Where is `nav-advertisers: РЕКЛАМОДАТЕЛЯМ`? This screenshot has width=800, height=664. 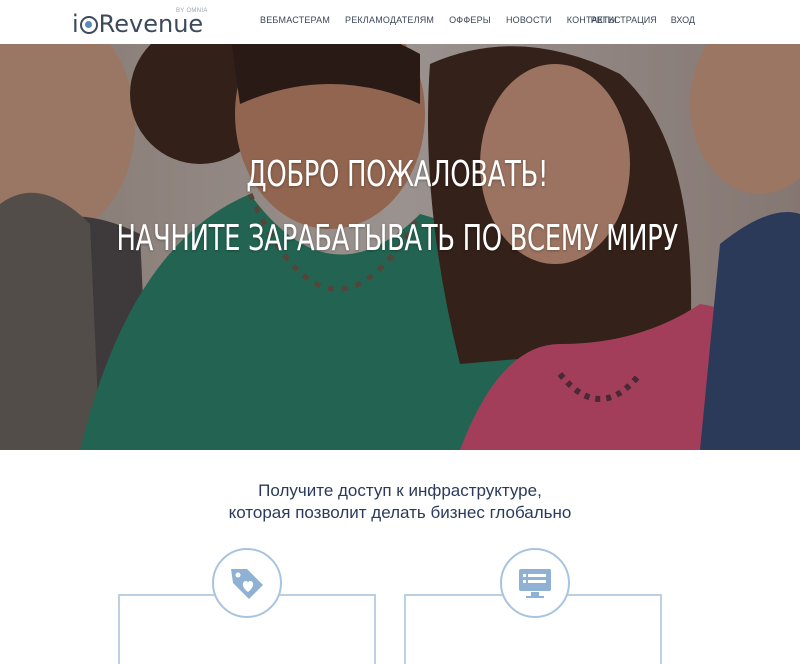 nav-advertisers: РЕКЛАМОДАТЕЛЯМ is located at coordinates (389, 20).